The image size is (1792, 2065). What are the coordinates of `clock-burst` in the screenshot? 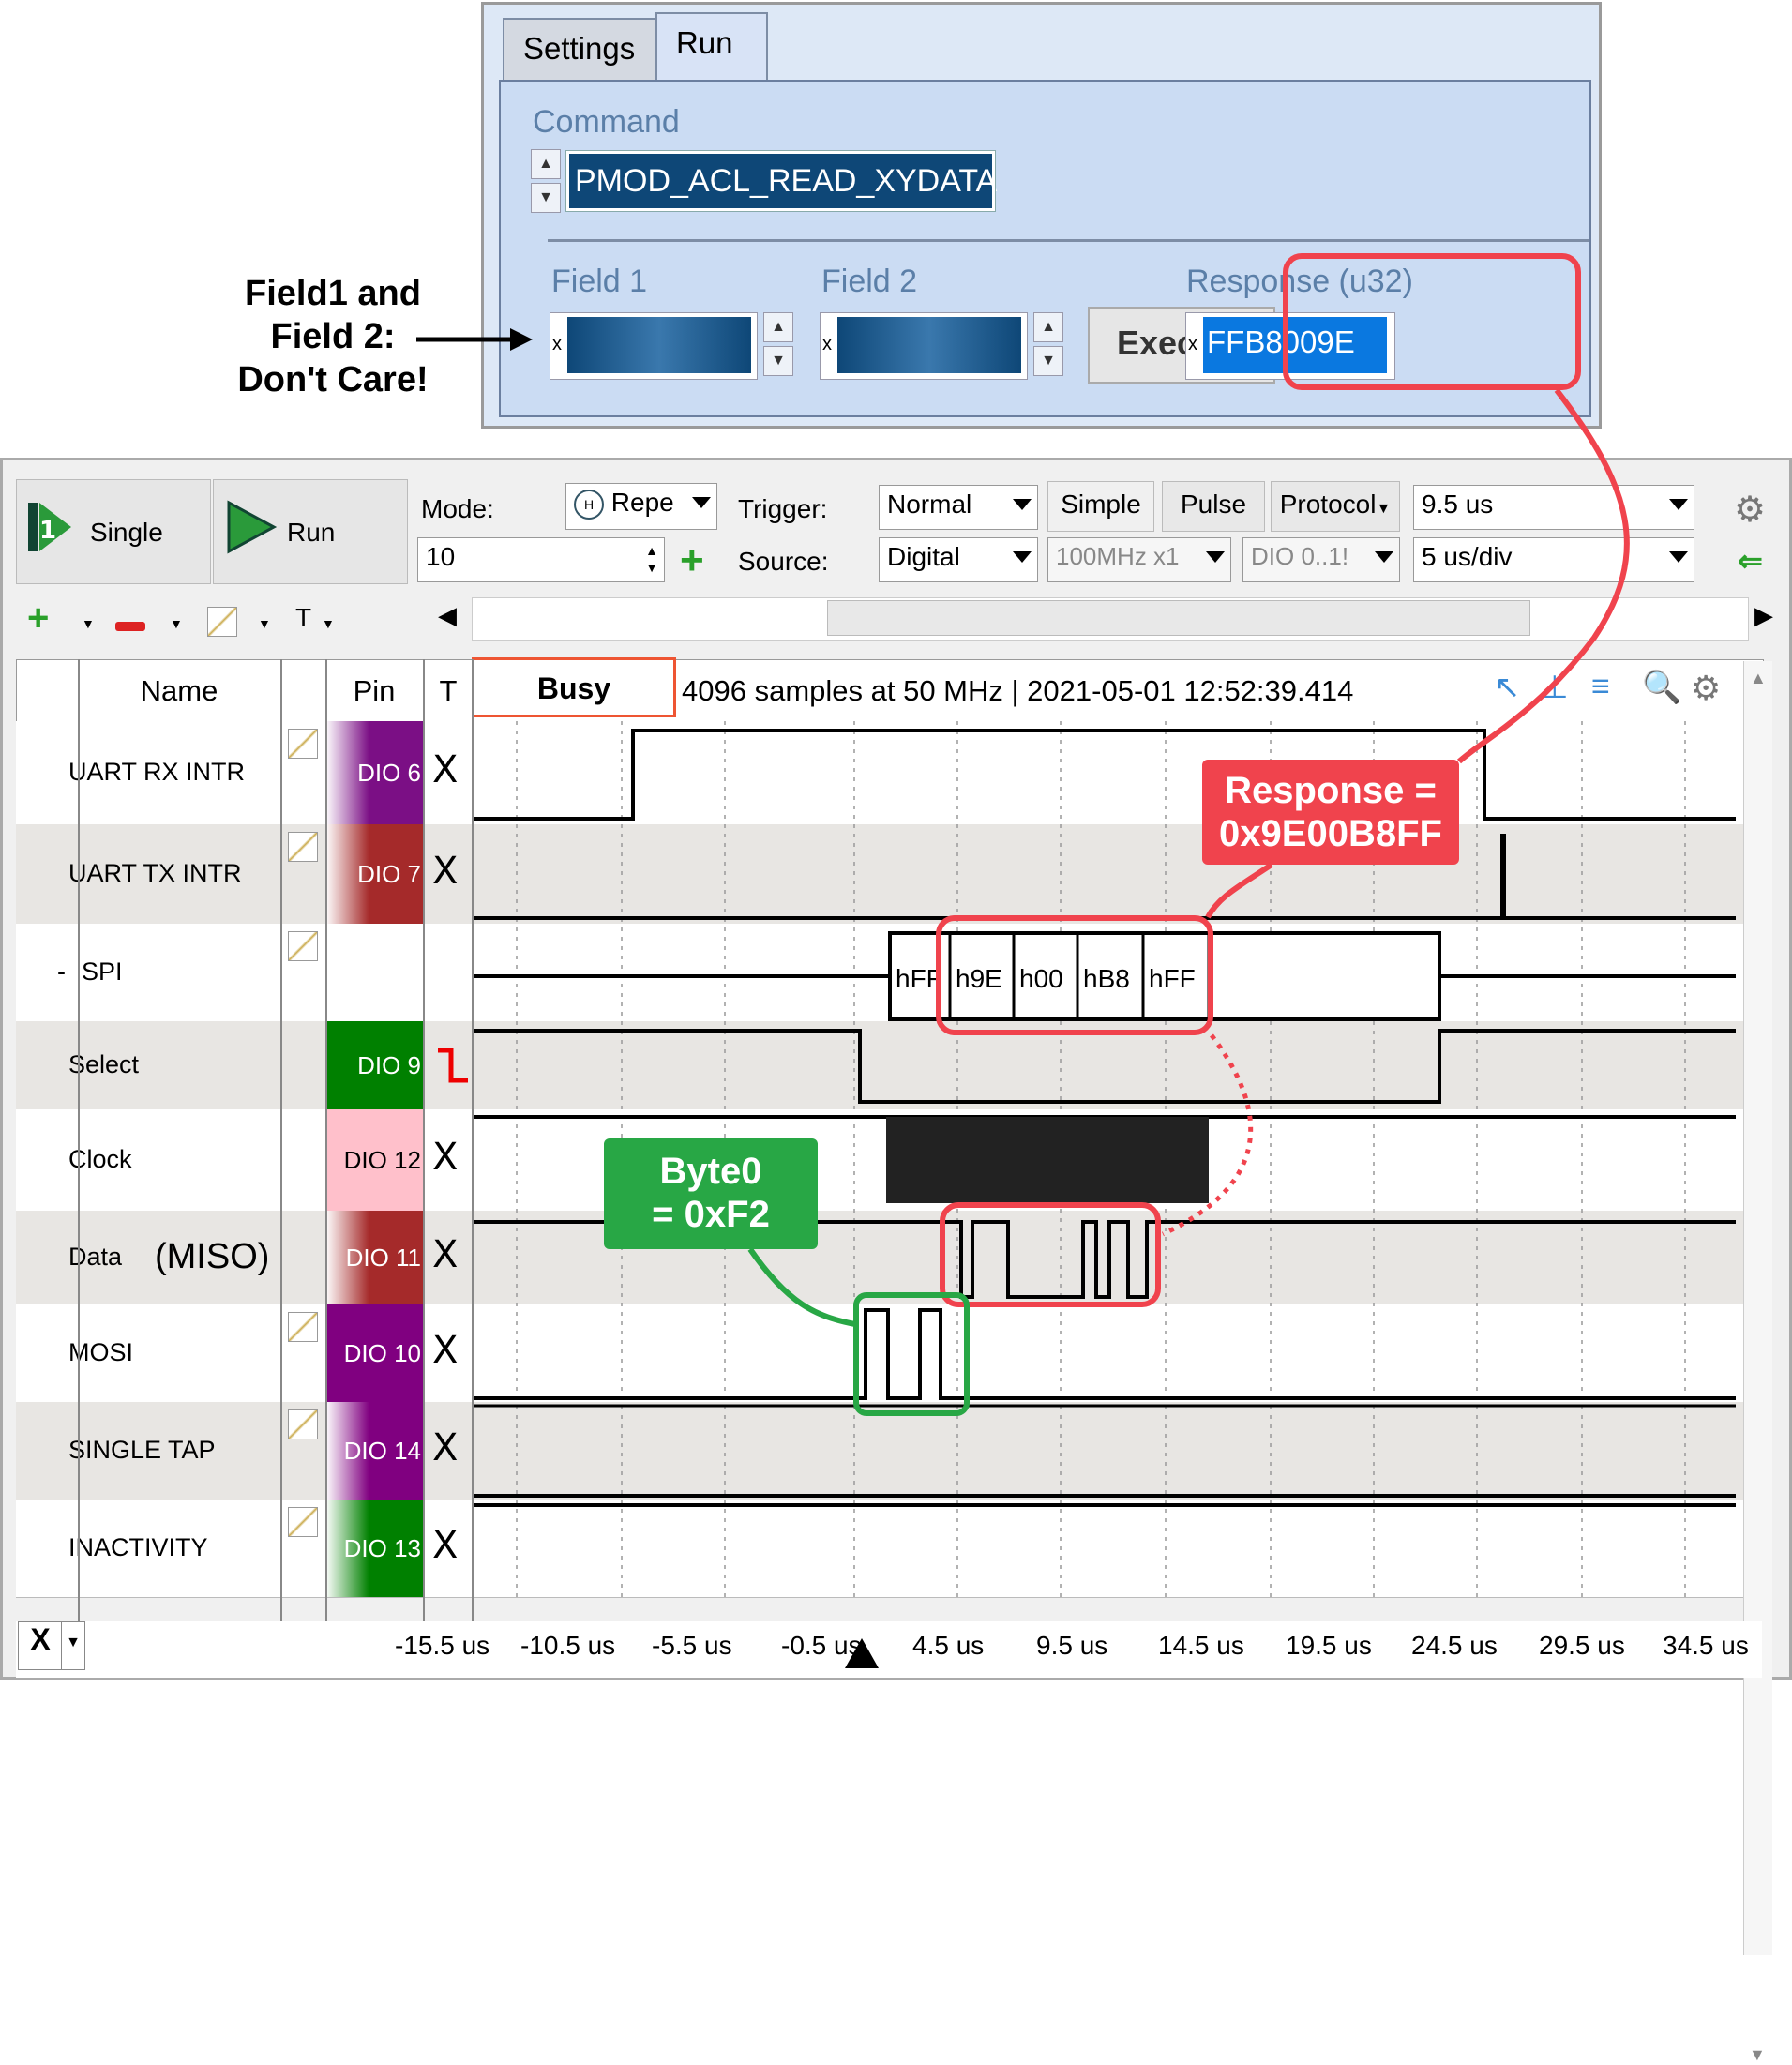 It's located at (1047, 1160).